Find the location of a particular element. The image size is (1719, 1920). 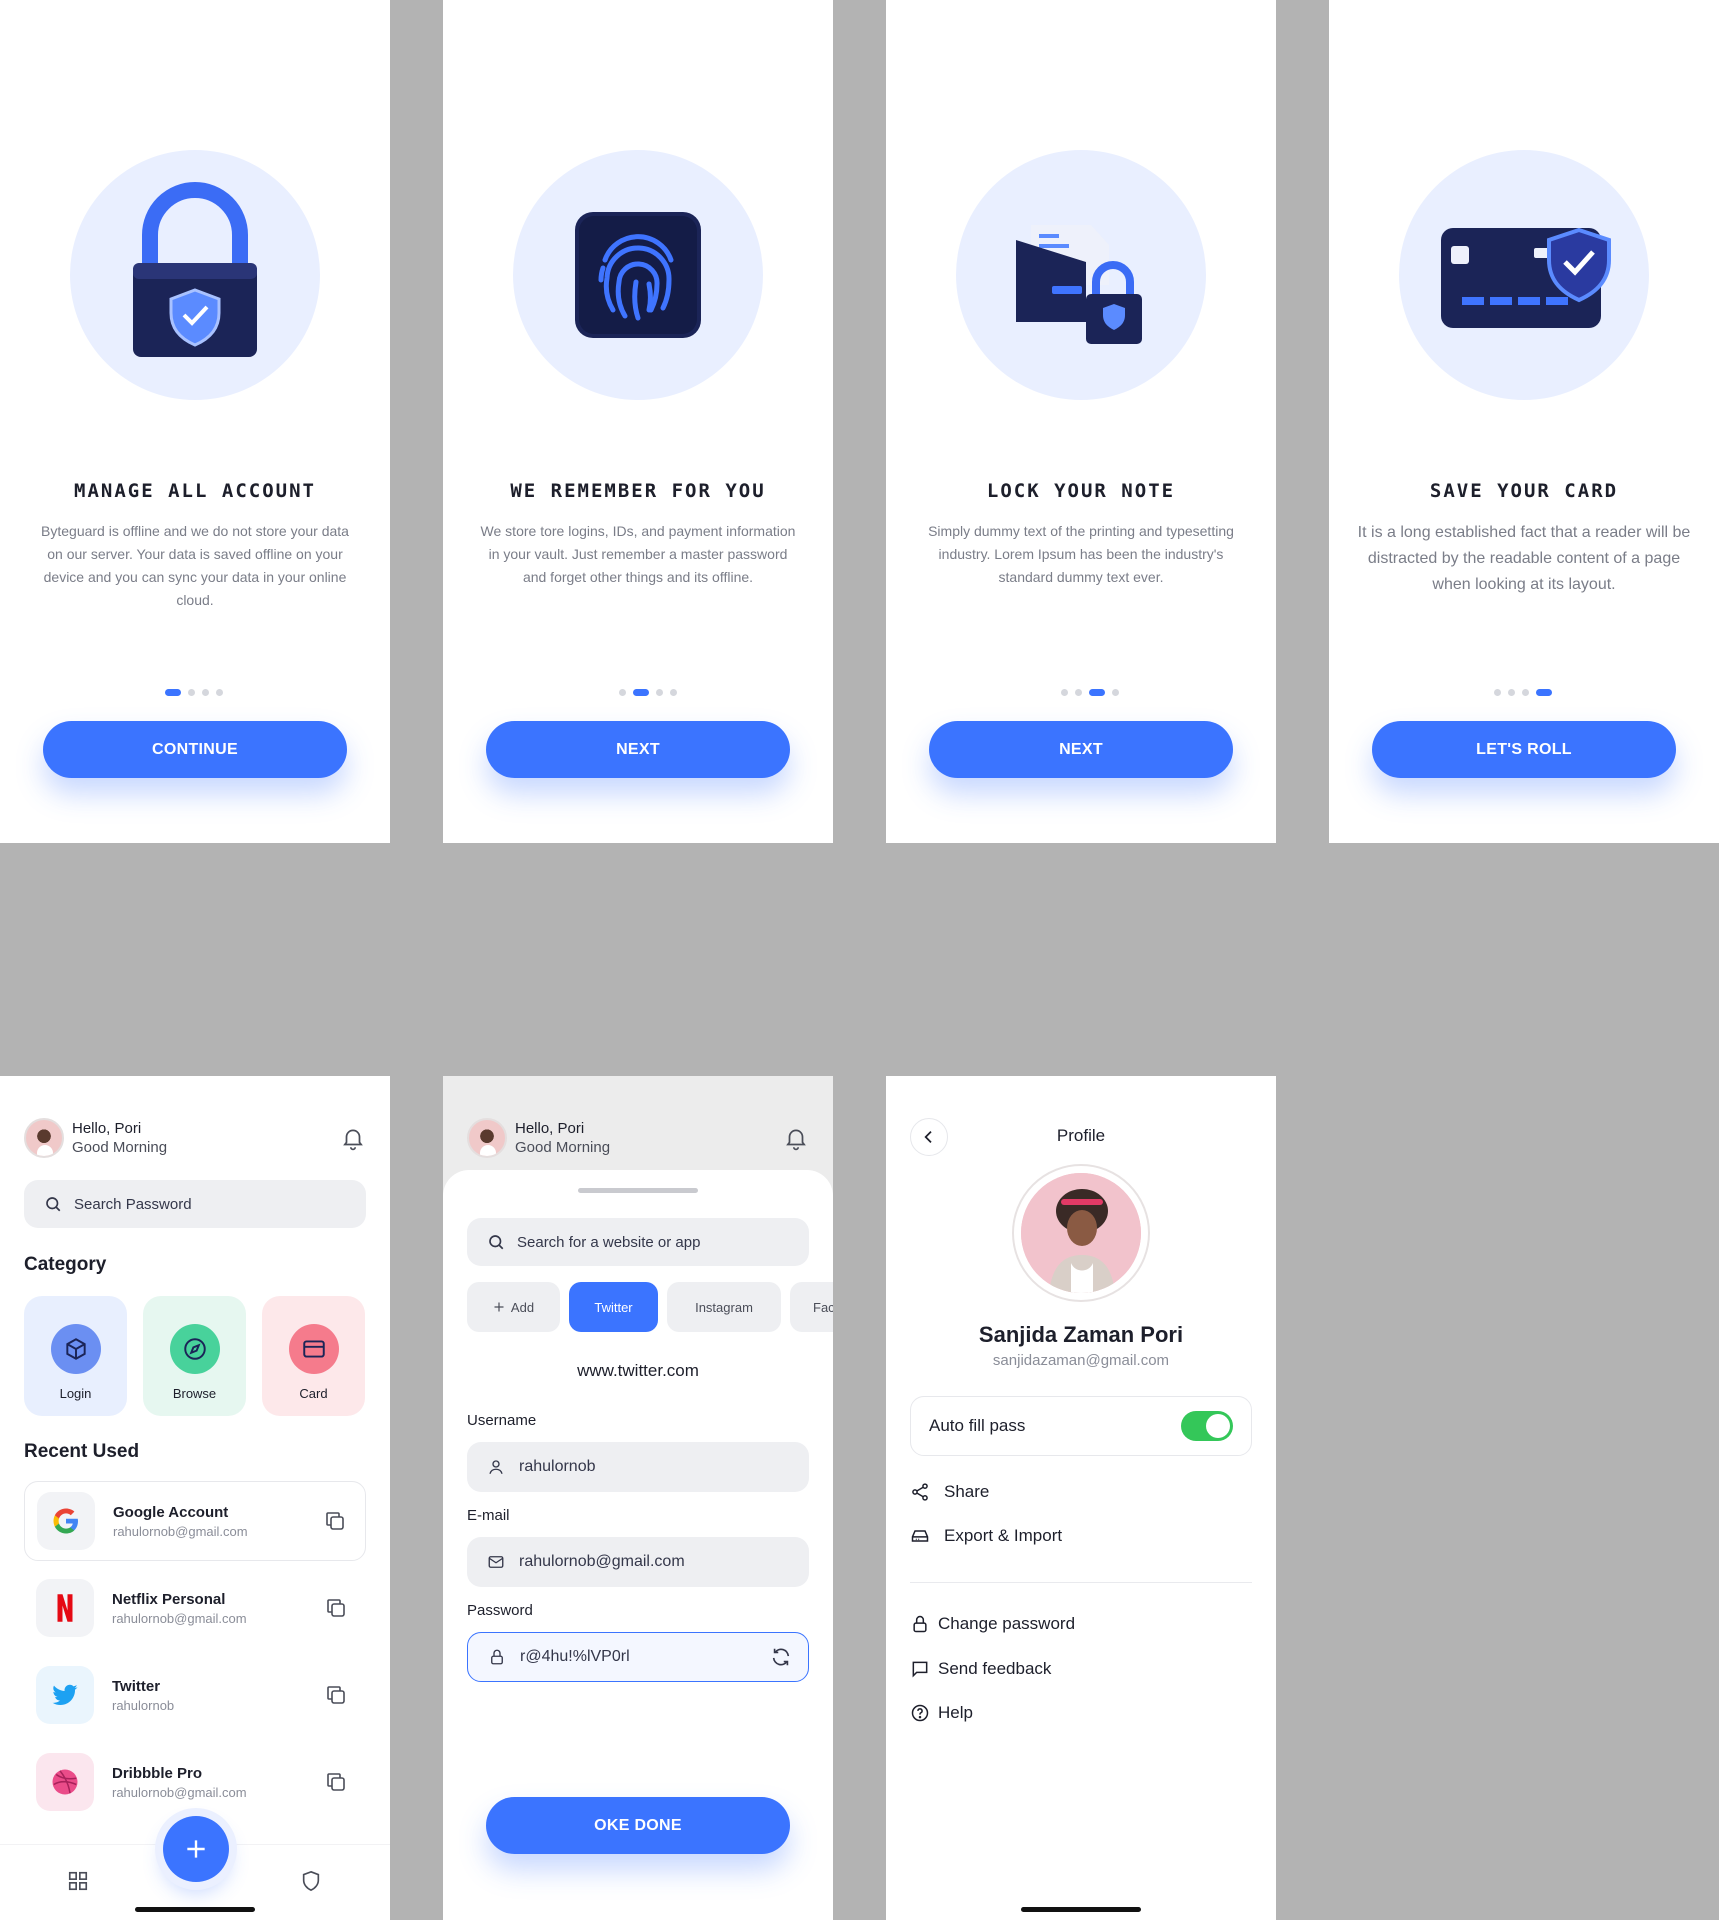

box-icon is located at coordinates (75, 1349).